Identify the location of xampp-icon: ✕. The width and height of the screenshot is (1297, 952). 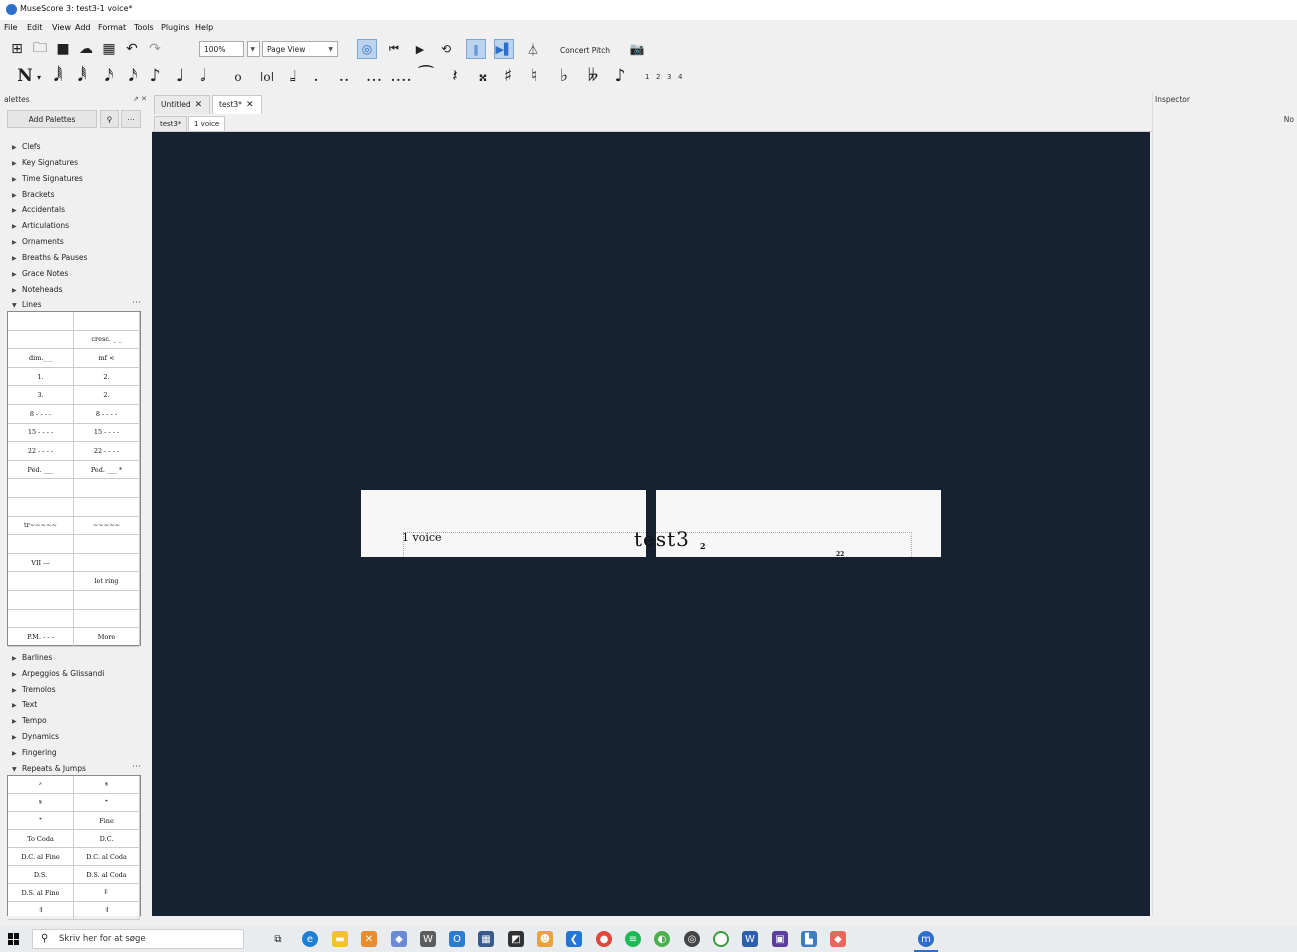
(369, 939).